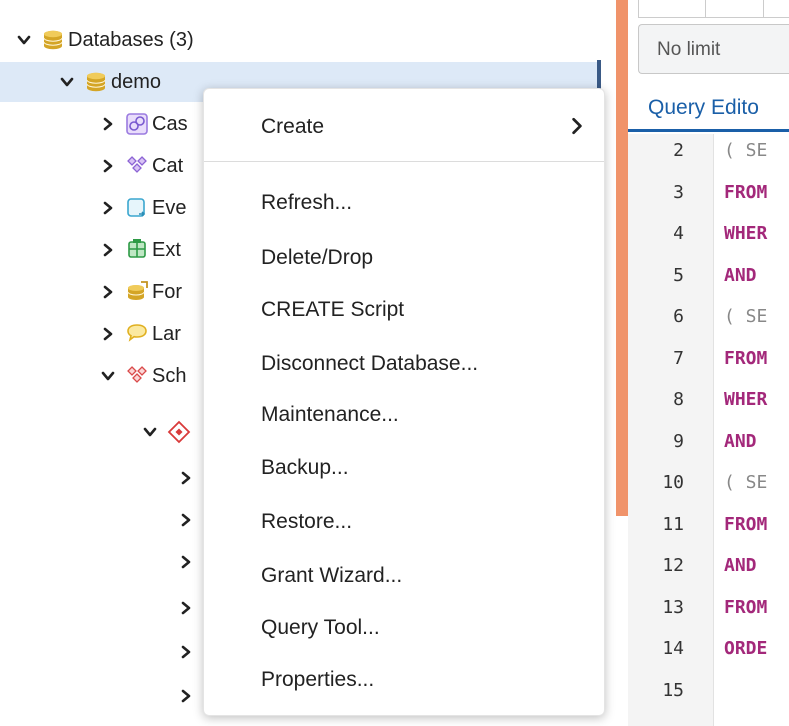 This screenshot has width=789, height=726. Describe the element at coordinates (708, 401) in the screenshot. I see `code-line: 8 WHER` at that location.